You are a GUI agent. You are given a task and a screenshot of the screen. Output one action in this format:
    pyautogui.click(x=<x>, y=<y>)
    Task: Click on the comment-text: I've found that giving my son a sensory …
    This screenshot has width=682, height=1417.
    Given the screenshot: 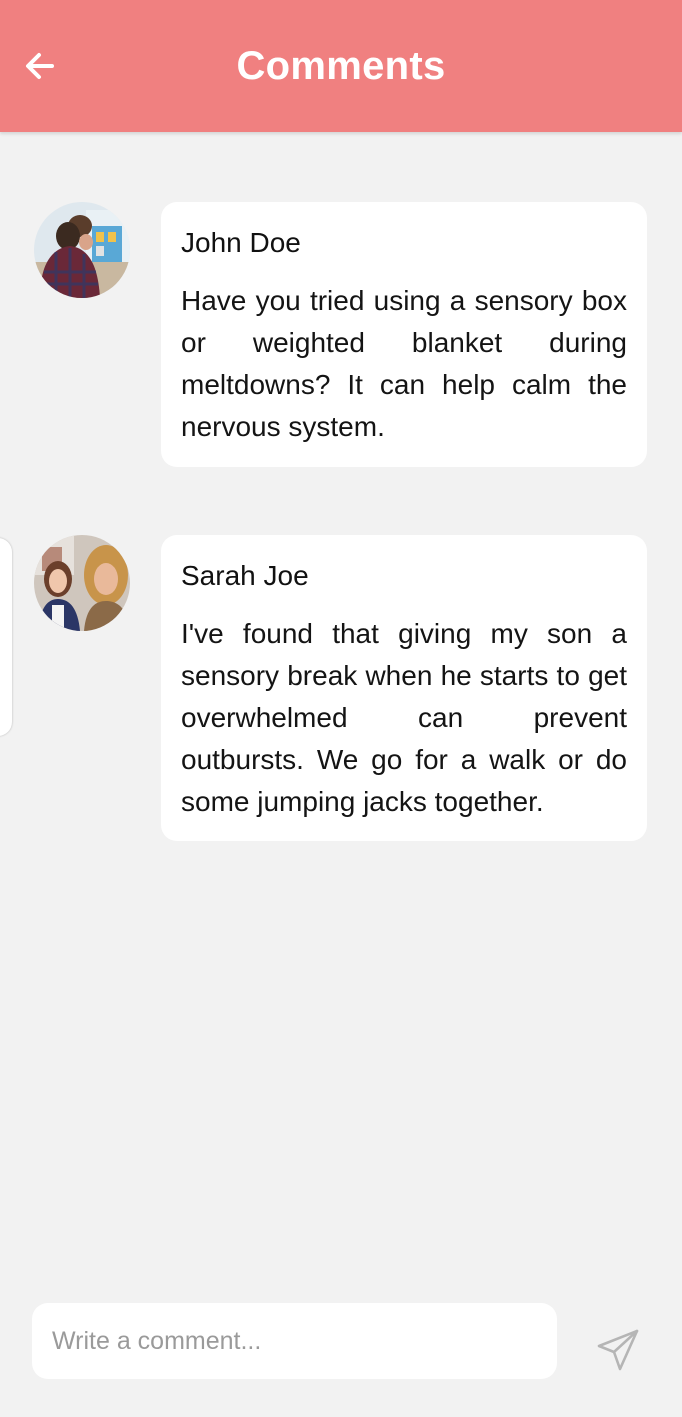 What is the action you would take?
    pyautogui.click(x=404, y=717)
    